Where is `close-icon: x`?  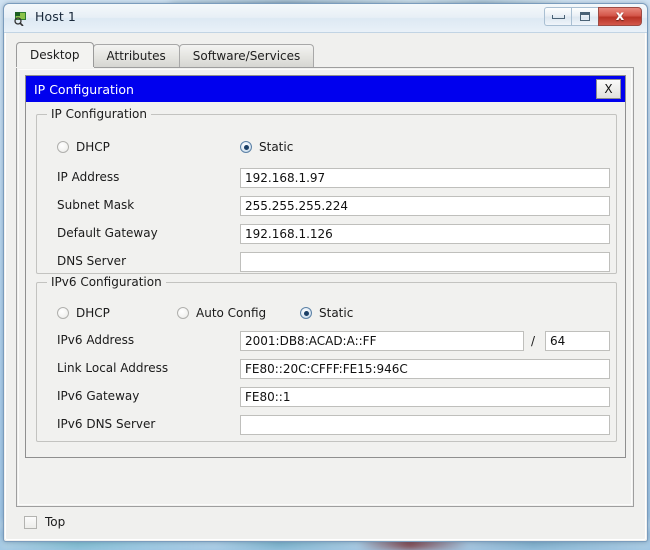 close-icon: x is located at coordinates (620, 16).